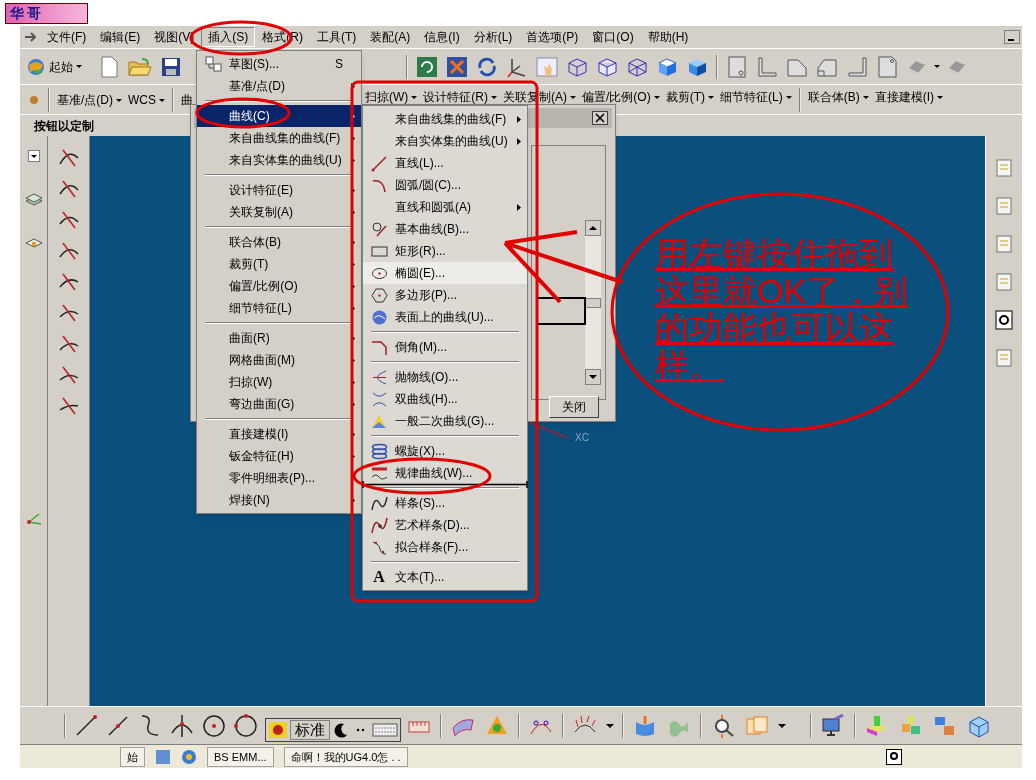 The height and width of the screenshot is (780, 1036). I want to click on menu-bar-item: 工具(T), so click(337, 37).